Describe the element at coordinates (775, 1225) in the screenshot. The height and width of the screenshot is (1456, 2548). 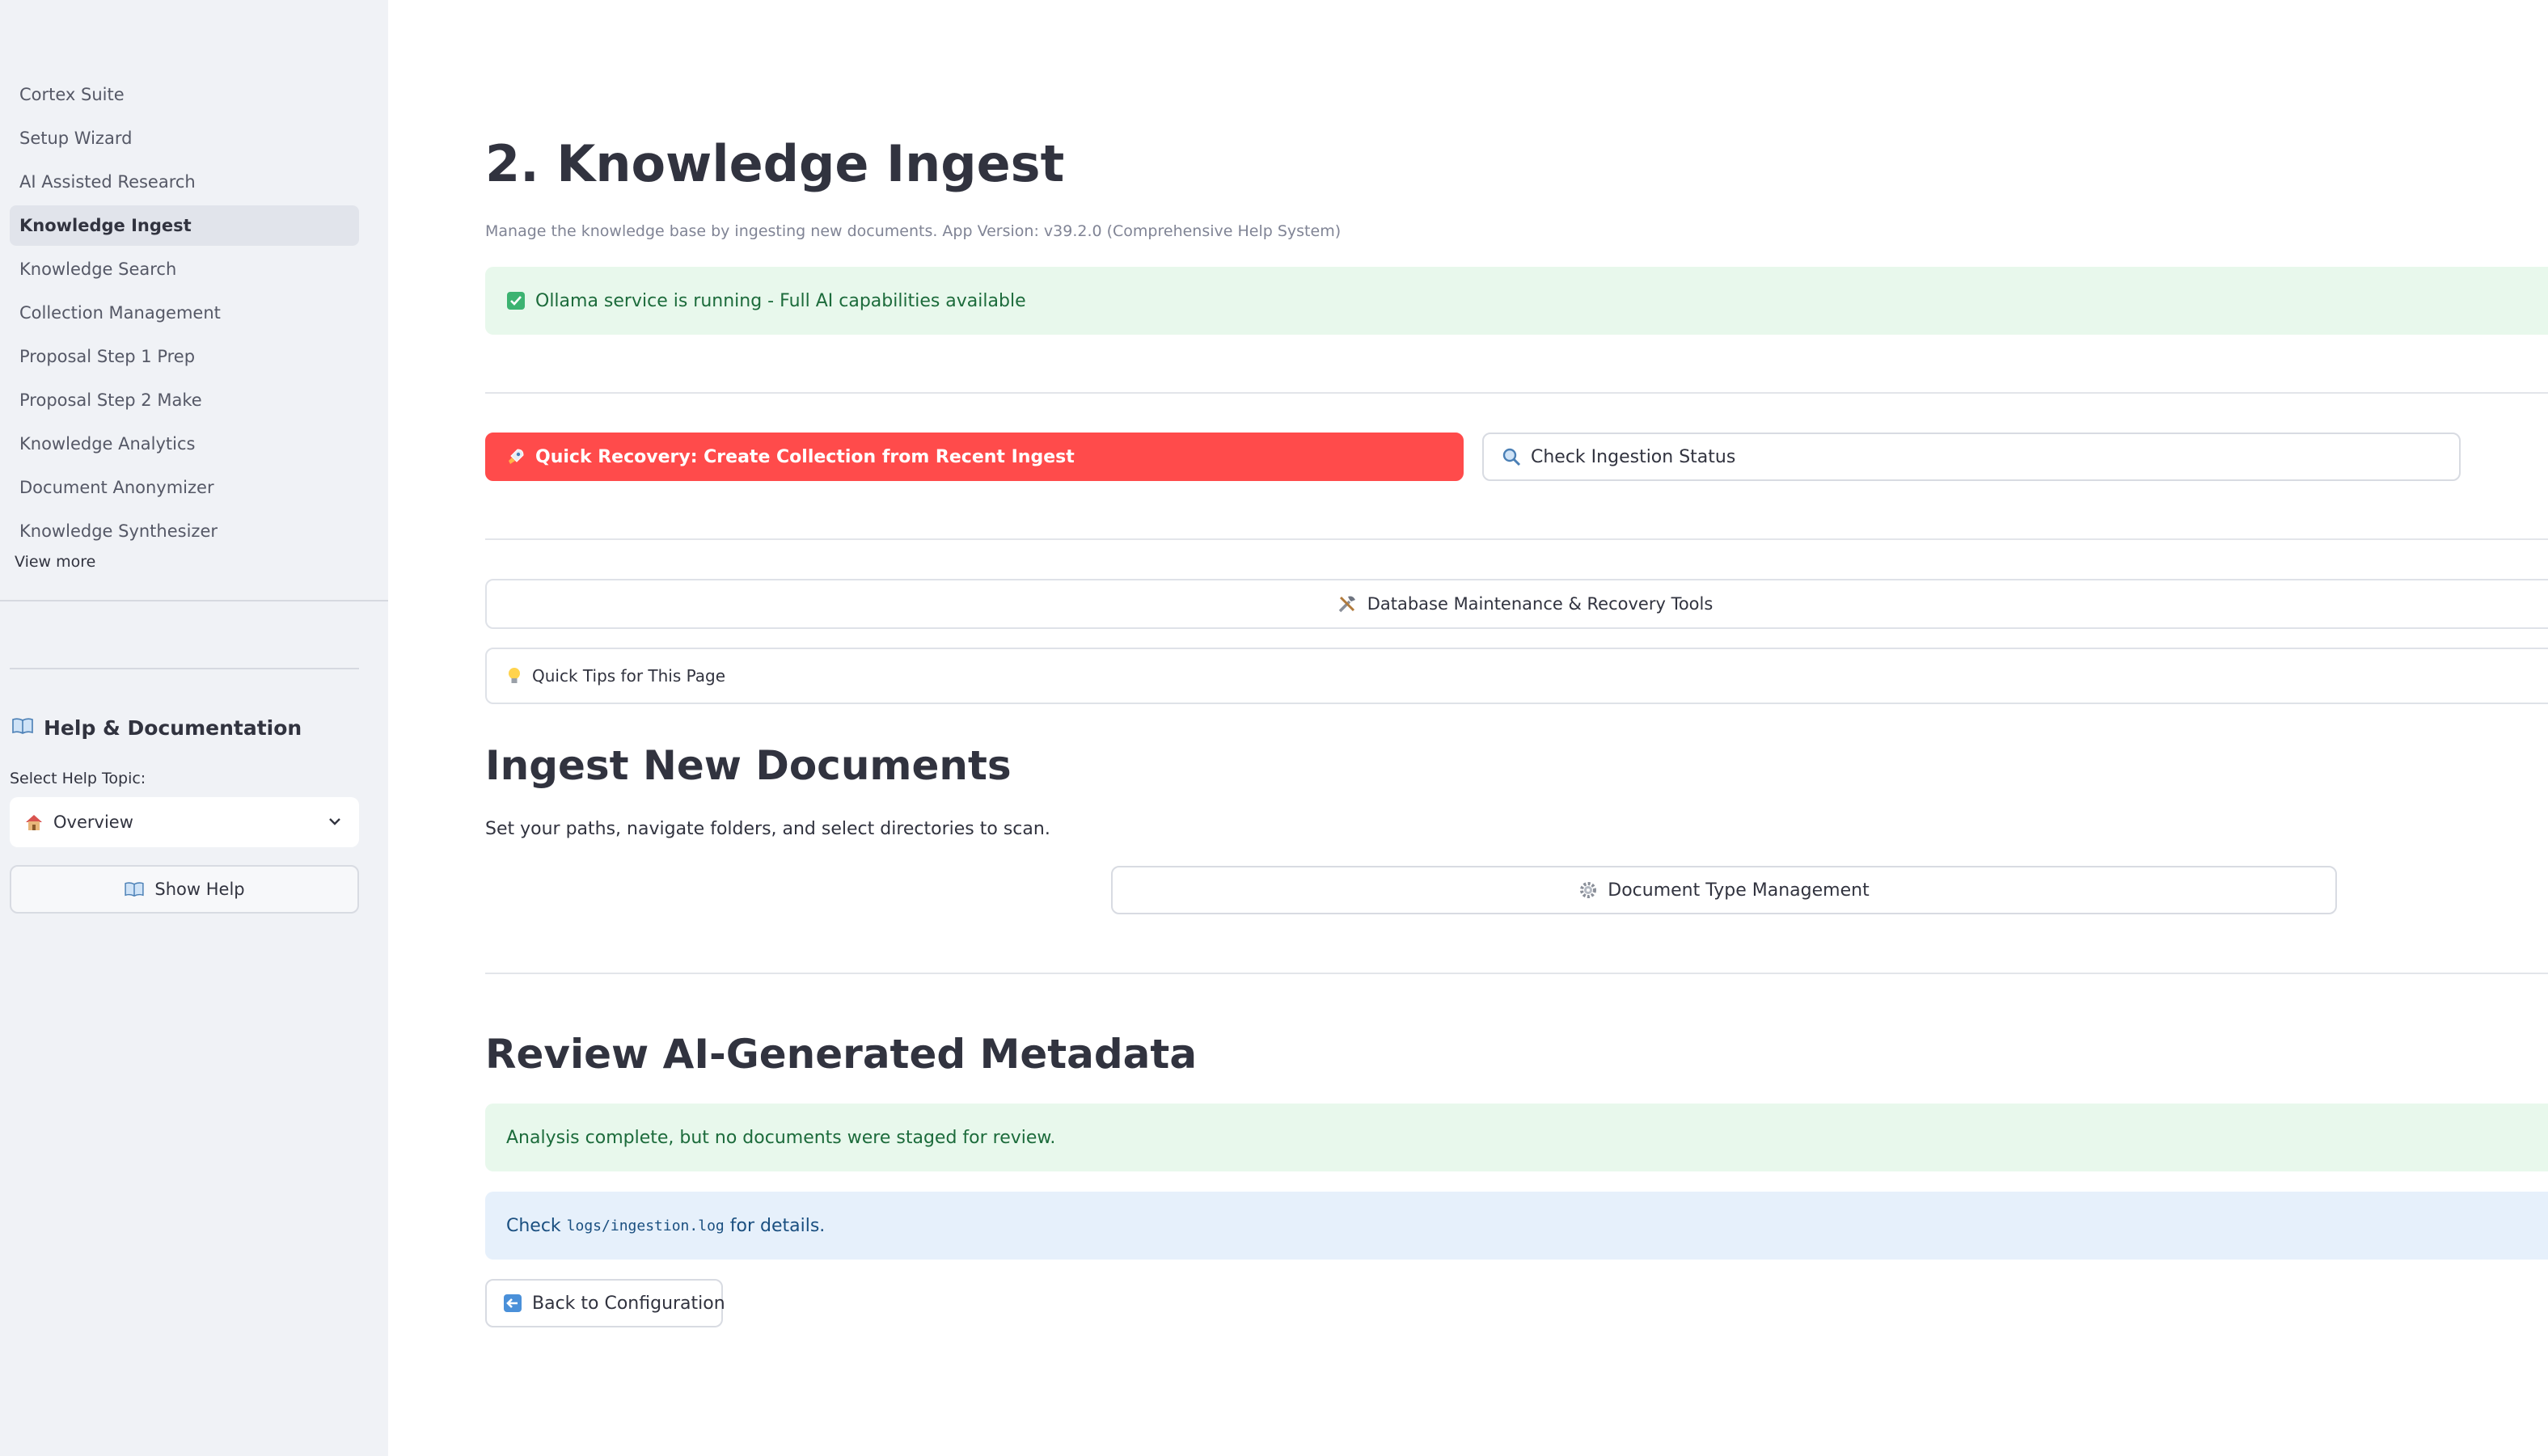
I see `log-suffix-text: for details.` at that location.